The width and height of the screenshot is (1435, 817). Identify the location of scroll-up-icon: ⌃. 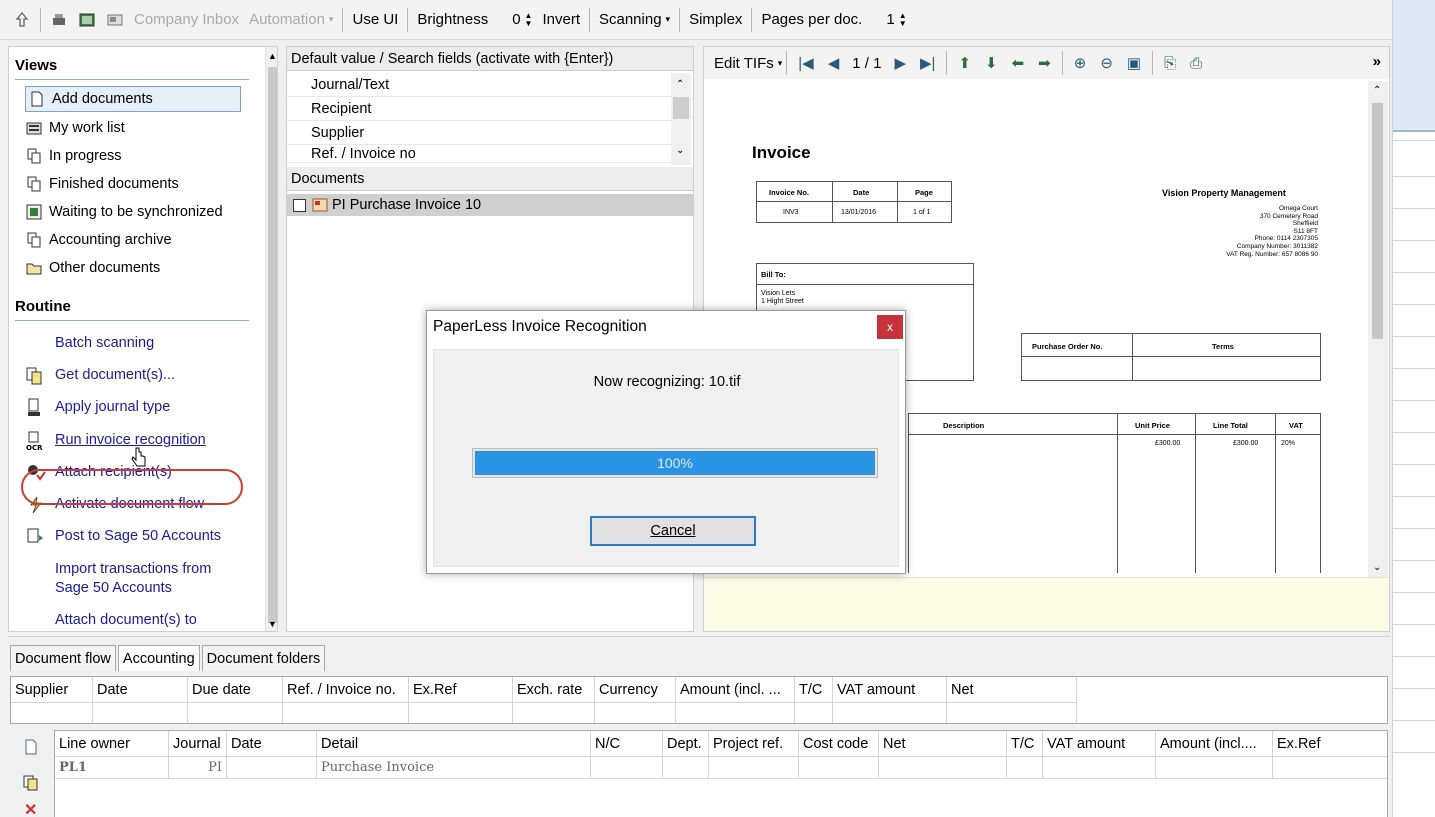
(680, 84).